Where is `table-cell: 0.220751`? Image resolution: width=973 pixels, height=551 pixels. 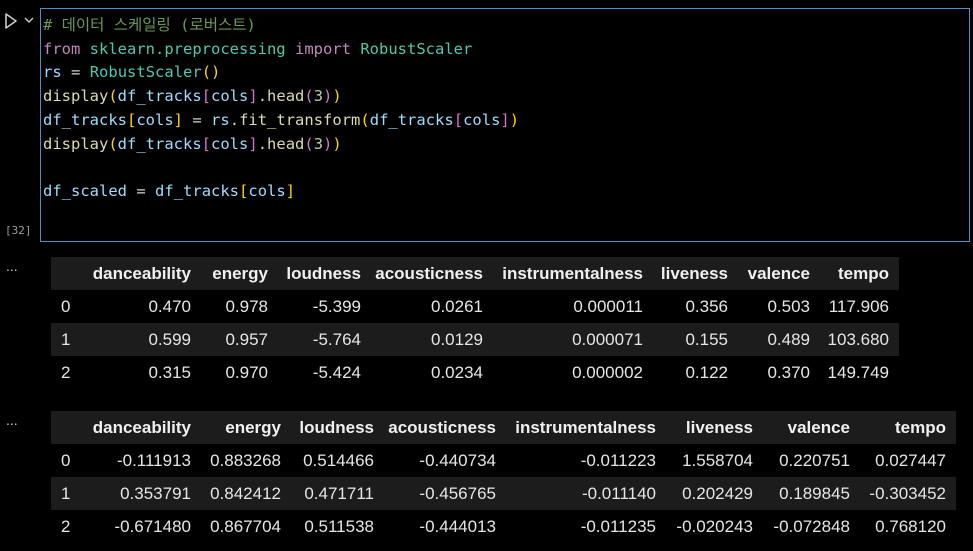
table-cell: 0.220751 is located at coordinates (814, 460).